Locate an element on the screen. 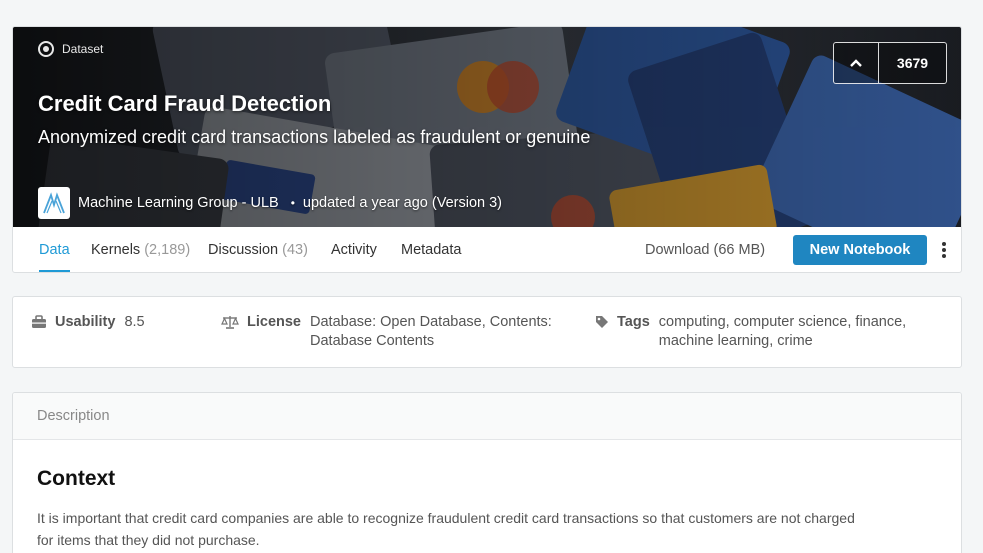 This screenshot has height=553, width=983. tab-discussion-count: (43) is located at coordinates (295, 250).